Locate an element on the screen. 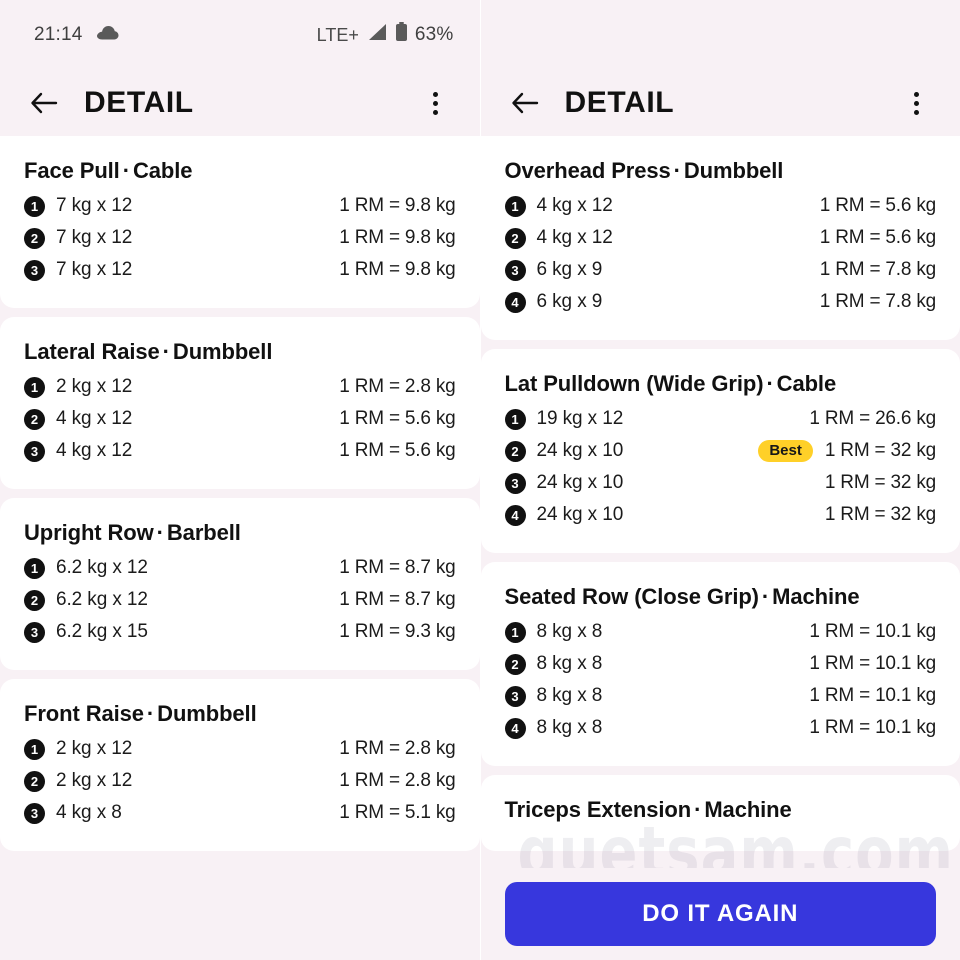  one-rep-max-label: 1 RM = 2.8 kg is located at coordinates (397, 780).